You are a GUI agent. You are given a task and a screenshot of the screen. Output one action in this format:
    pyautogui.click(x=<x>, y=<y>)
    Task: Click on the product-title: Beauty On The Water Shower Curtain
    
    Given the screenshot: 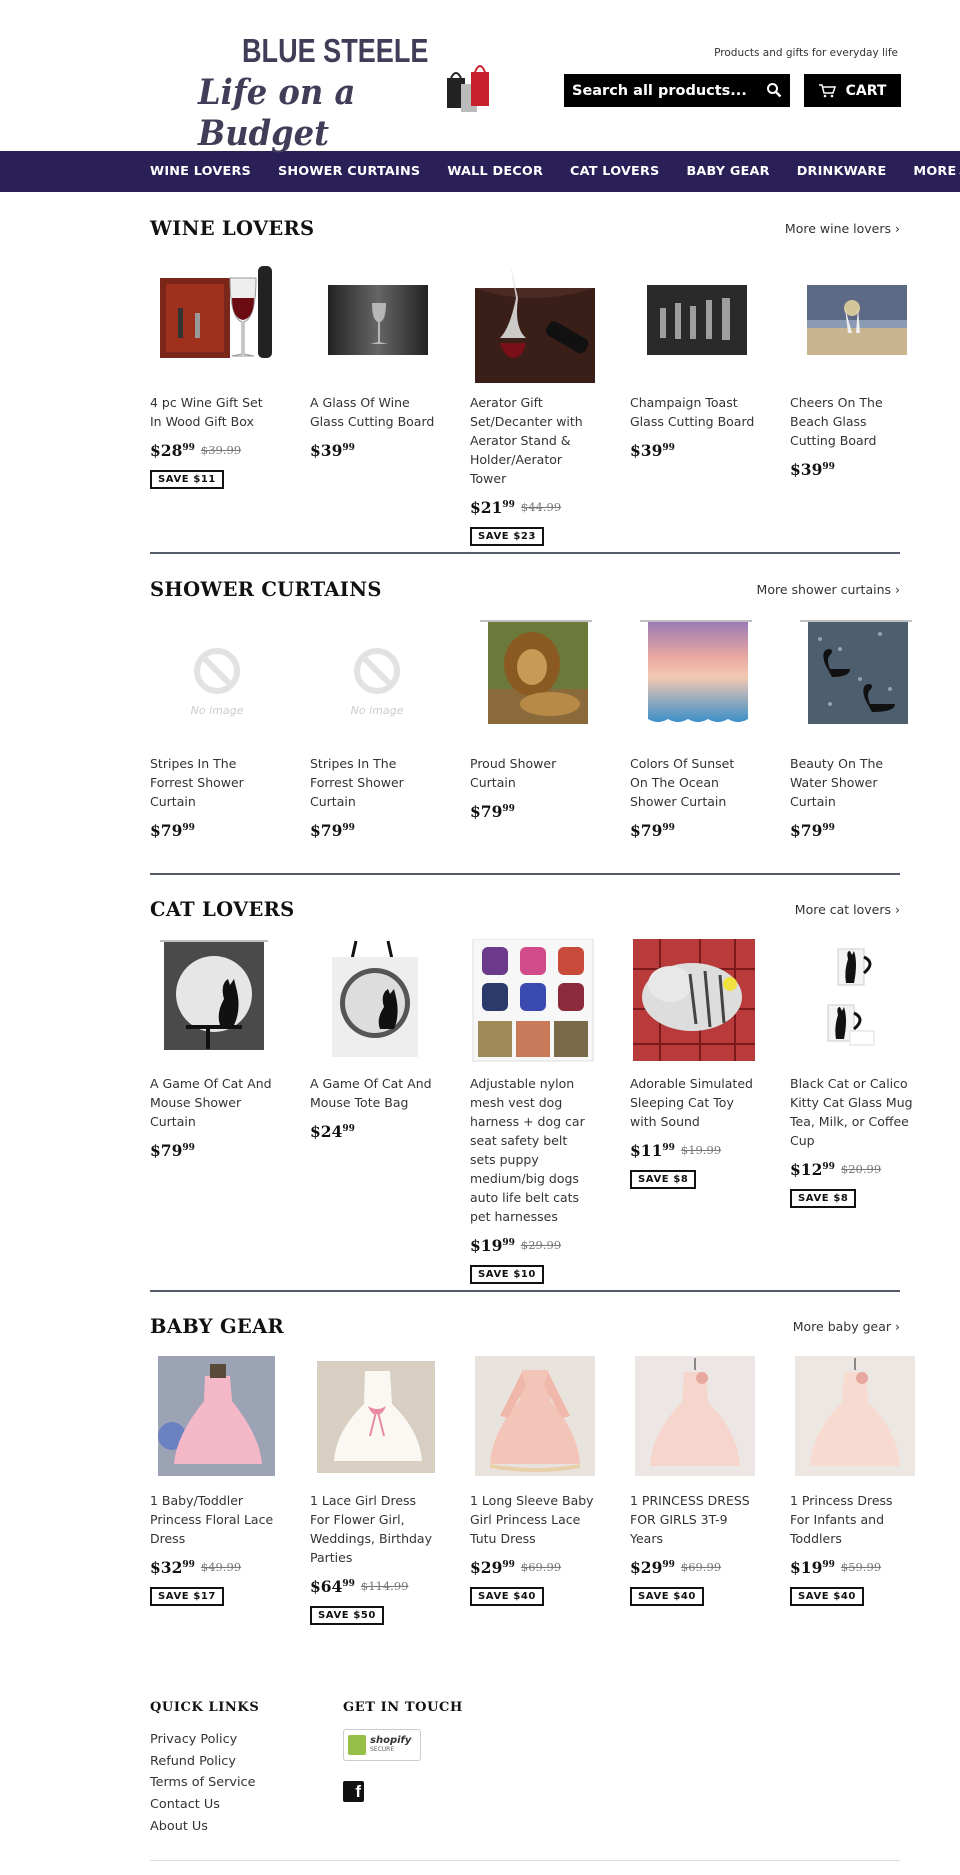 What is the action you would take?
    pyautogui.click(x=852, y=782)
    